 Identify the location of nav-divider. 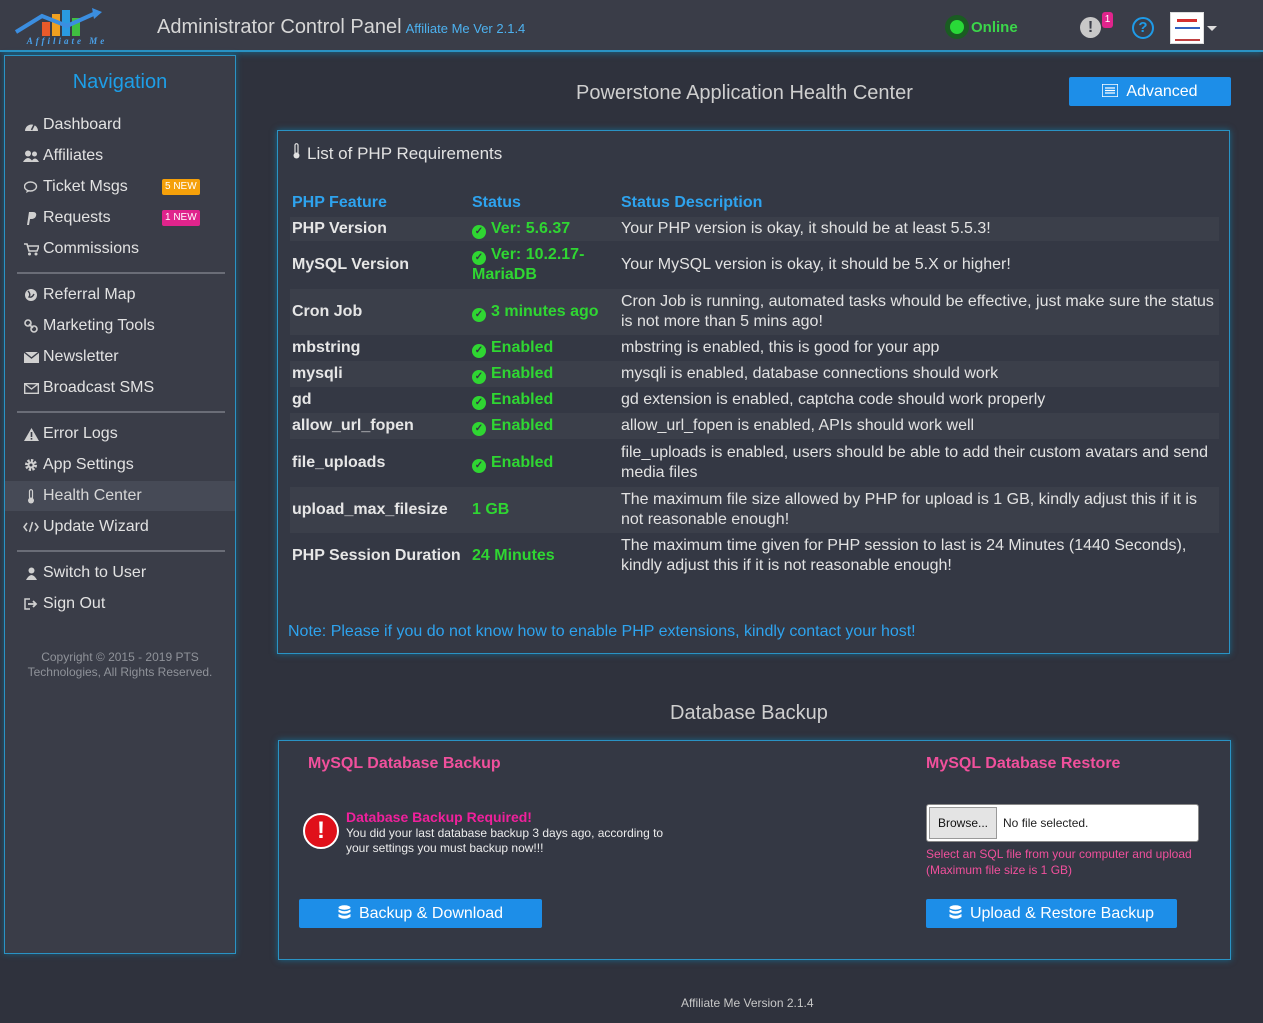
(121, 551).